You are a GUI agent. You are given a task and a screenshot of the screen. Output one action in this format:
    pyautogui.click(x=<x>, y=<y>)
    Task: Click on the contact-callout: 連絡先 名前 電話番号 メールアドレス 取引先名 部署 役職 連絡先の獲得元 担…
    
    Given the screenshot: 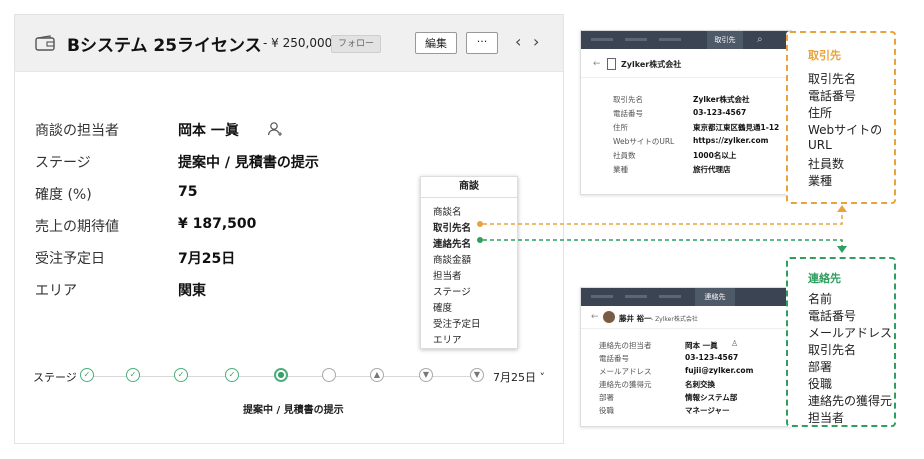 What is the action you would take?
    pyautogui.click(x=841, y=342)
    